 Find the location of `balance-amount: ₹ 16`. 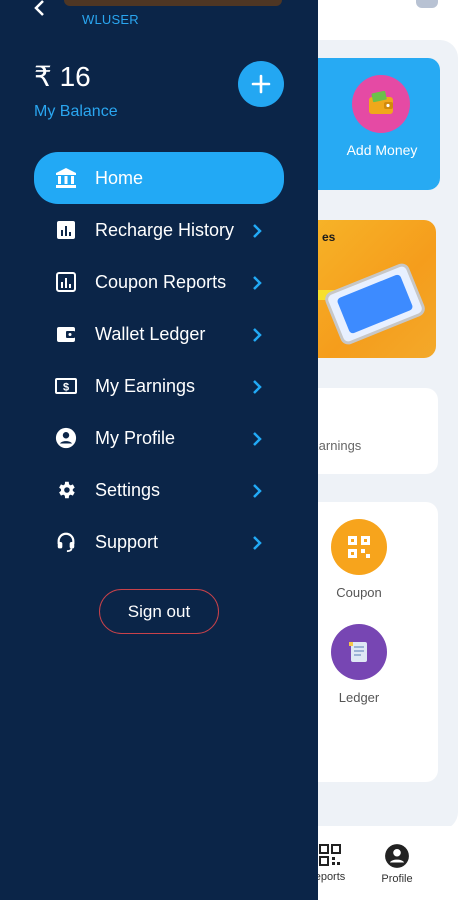

balance-amount: ₹ 16 is located at coordinates (62, 76).